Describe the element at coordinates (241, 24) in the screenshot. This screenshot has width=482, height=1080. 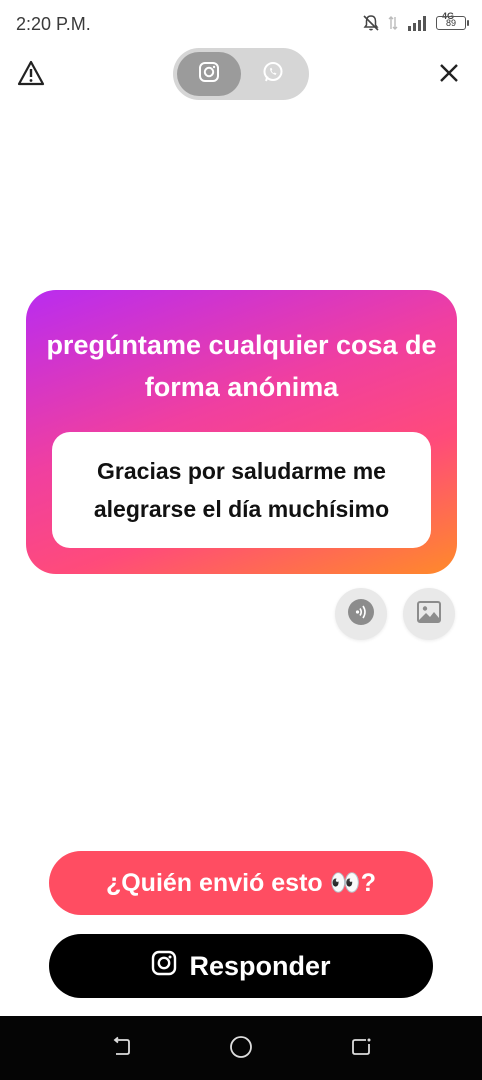
I see `status-bar: 2:20 P.M. 4G 89` at that location.